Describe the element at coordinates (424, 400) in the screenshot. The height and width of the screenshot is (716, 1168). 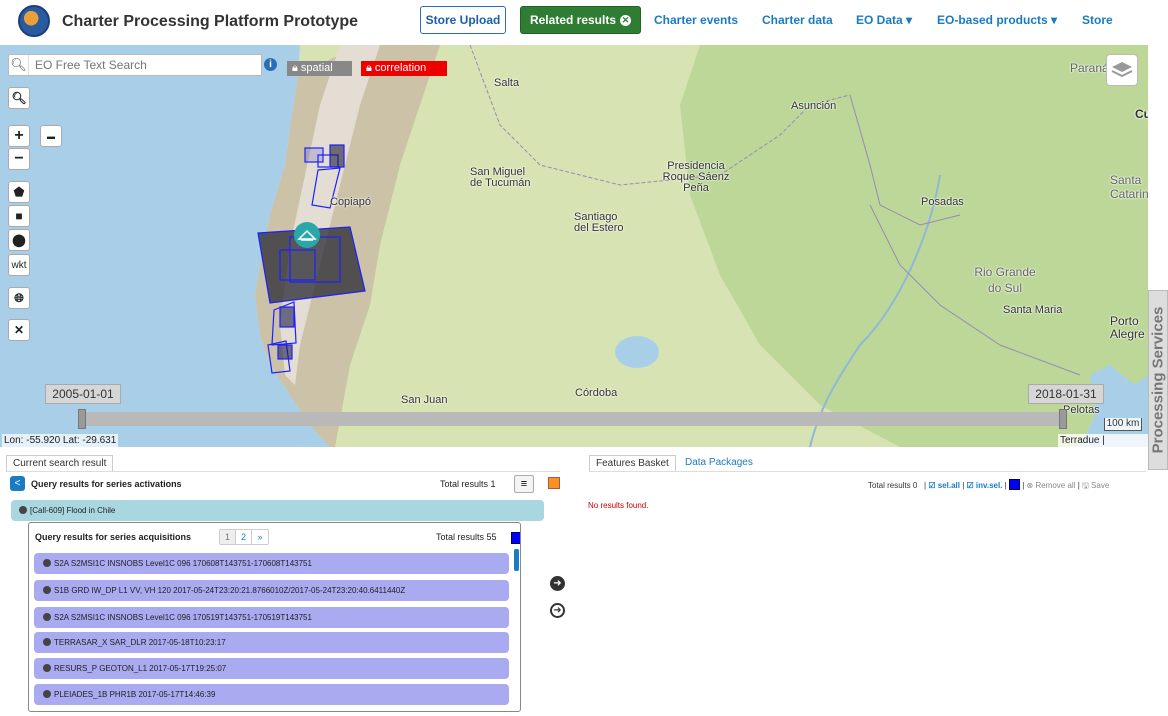
I see `map-label: San Juan` at that location.